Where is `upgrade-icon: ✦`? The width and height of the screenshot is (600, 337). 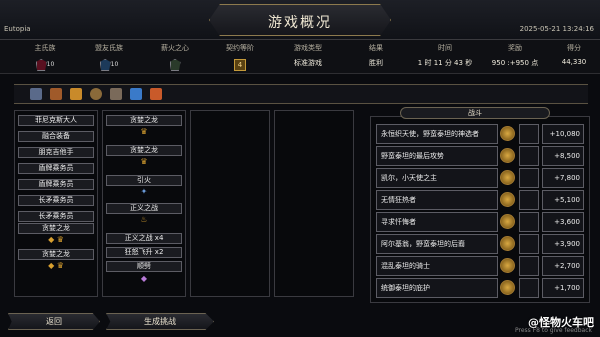 upgrade-icon: ✦ is located at coordinates (144, 191).